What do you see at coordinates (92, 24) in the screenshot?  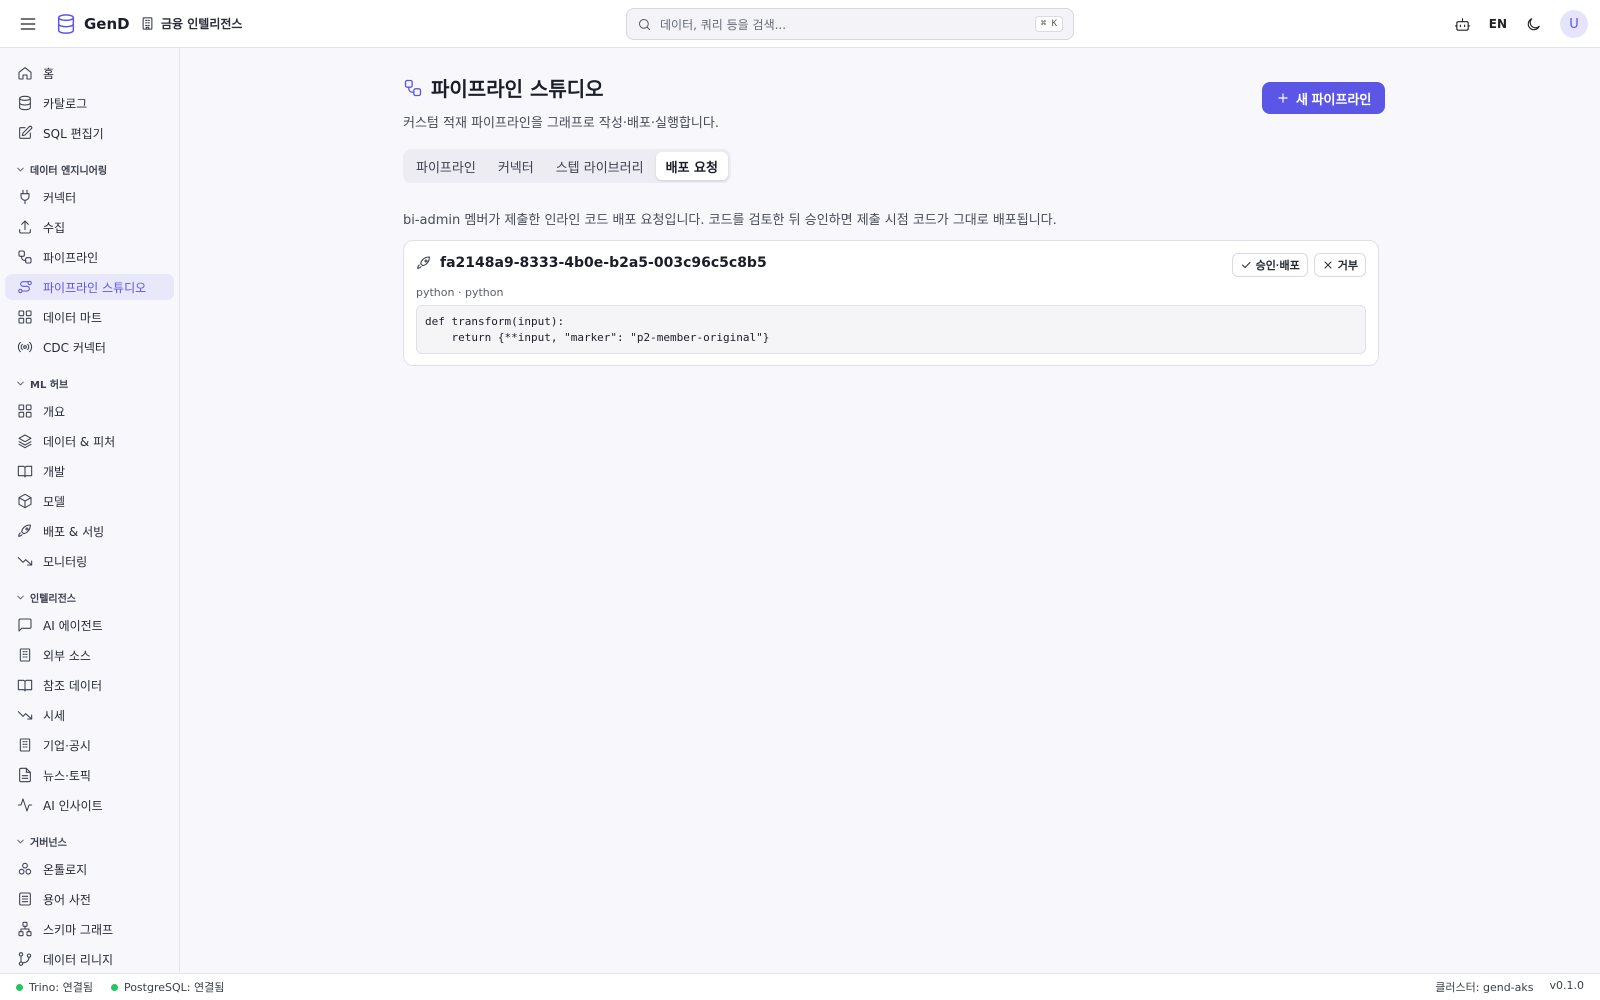 I see `app-logo: GenD` at bounding box center [92, 24].